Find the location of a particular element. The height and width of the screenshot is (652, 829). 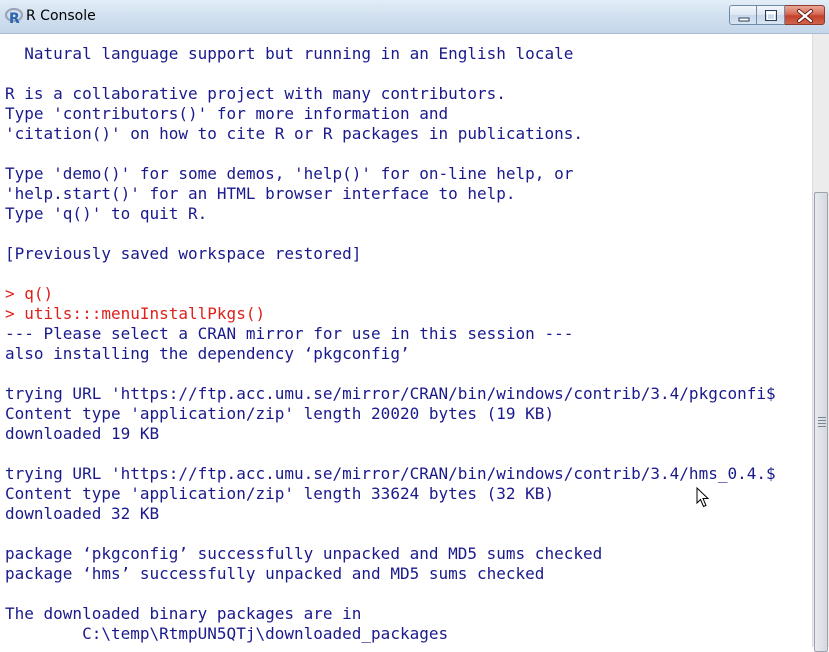

minimize-icon is located at coordinates (744, 19).